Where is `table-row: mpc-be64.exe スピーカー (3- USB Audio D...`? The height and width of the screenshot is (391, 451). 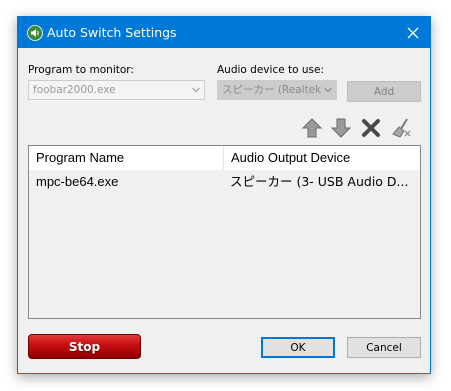
table-row: mpc-be64.exe スピーカー (3- USB Audio D... is located at coordinates (224, 182).